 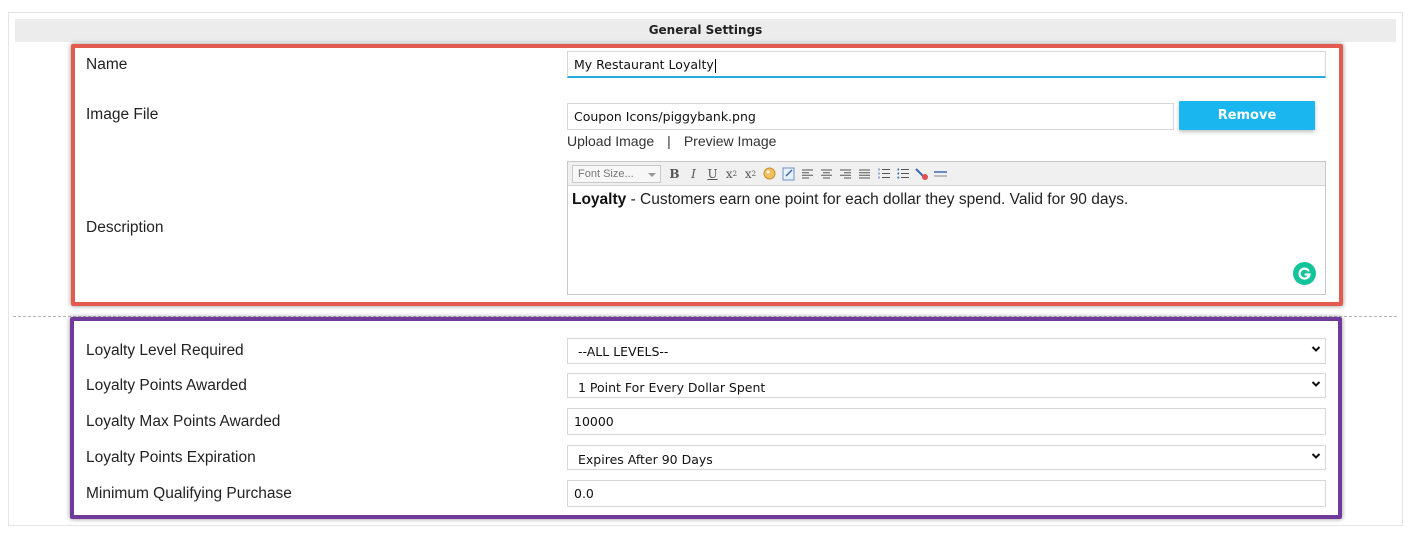 I want to click on loyalty-expiration-select: Expires After 90 Days, so click(x=946, y=457).